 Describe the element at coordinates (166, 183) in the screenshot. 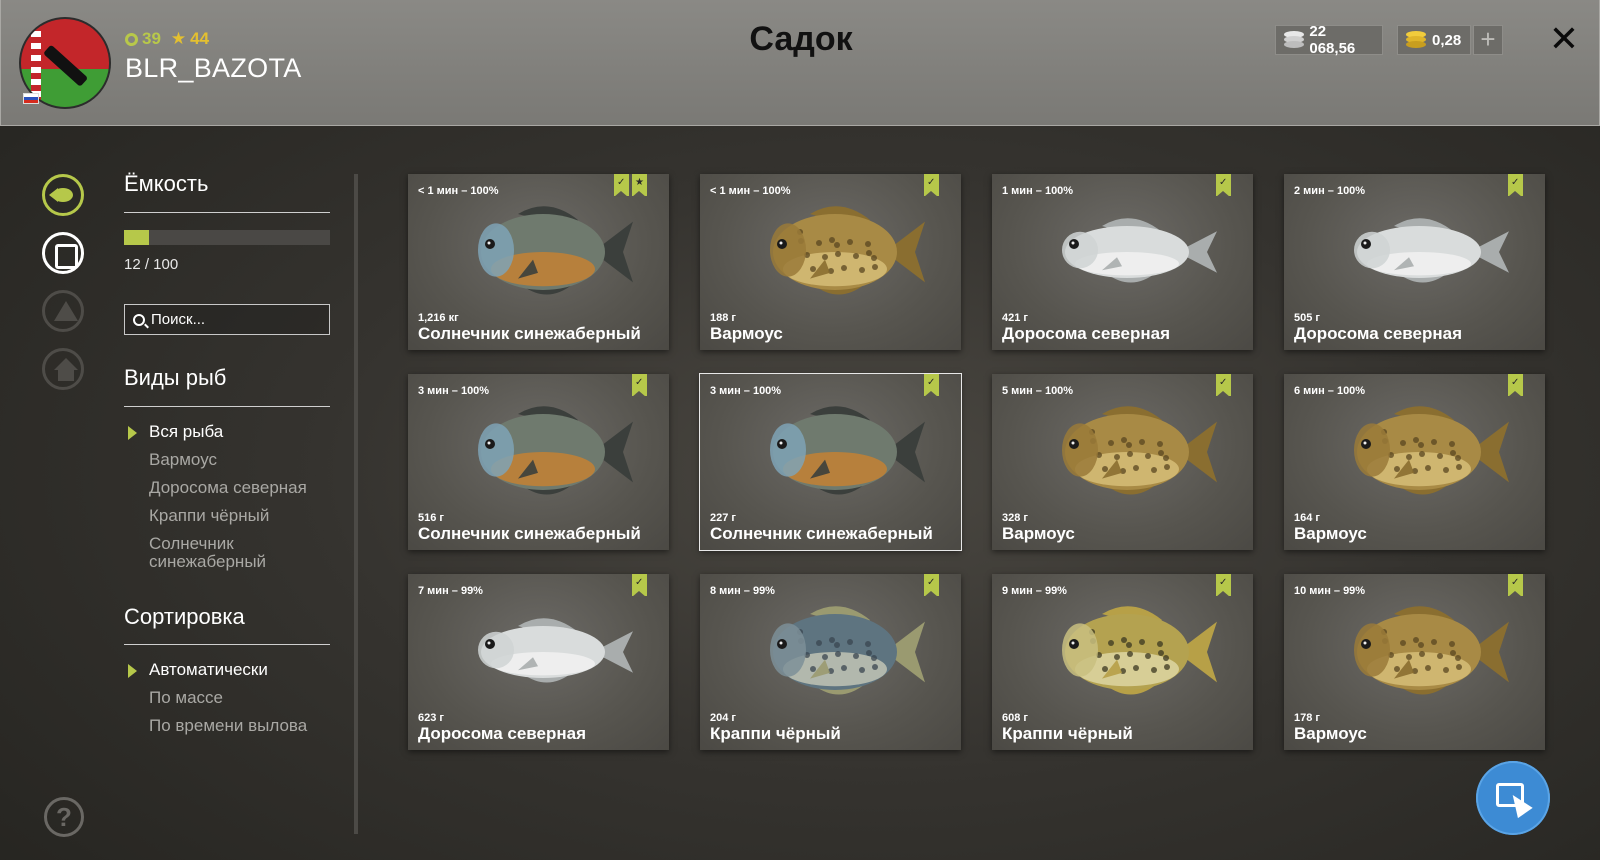

I see `capacity-title: Ёмкость` at that location.